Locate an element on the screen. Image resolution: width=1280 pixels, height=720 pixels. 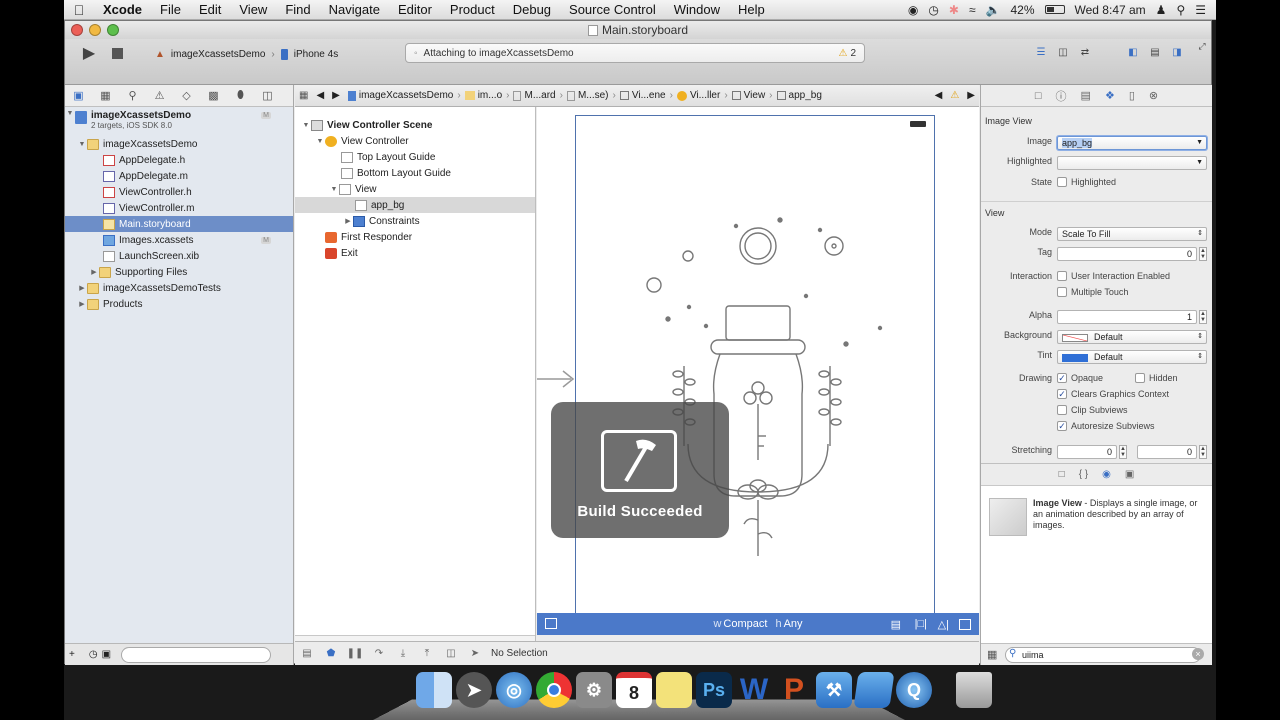
issue-icon: ⚠ is located at coordinates (159, 95).